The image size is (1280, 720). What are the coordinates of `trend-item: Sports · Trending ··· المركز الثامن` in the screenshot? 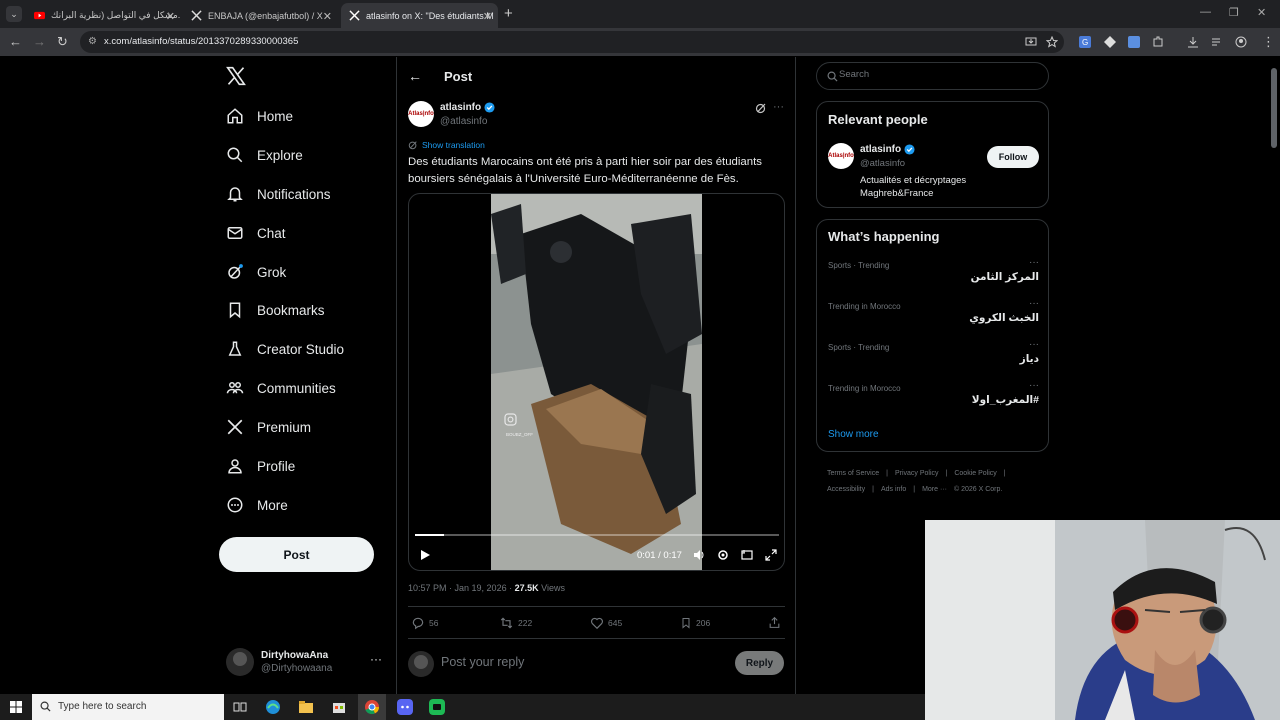 It's located at (933, 278).